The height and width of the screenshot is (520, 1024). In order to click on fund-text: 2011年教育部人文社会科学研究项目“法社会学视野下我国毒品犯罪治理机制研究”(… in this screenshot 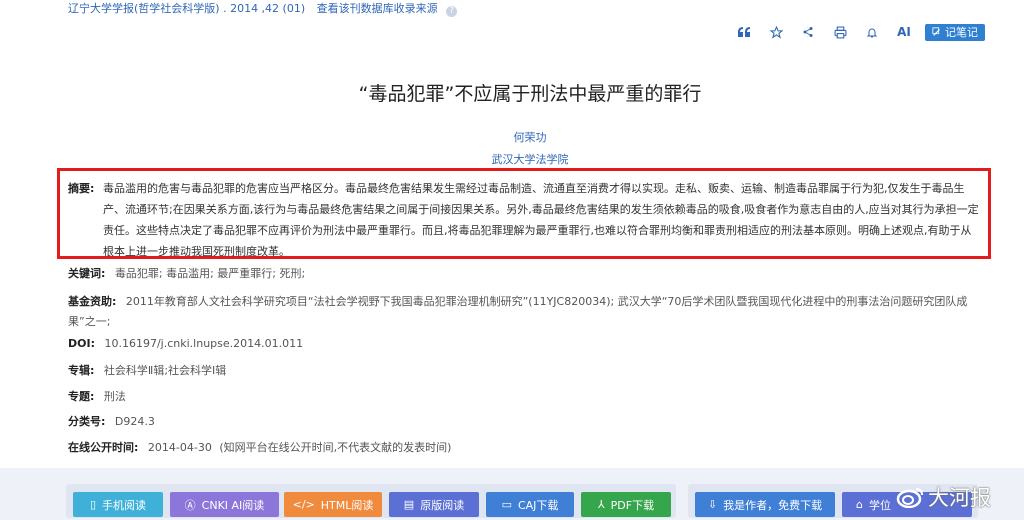, I will do `click(517, 311)`.